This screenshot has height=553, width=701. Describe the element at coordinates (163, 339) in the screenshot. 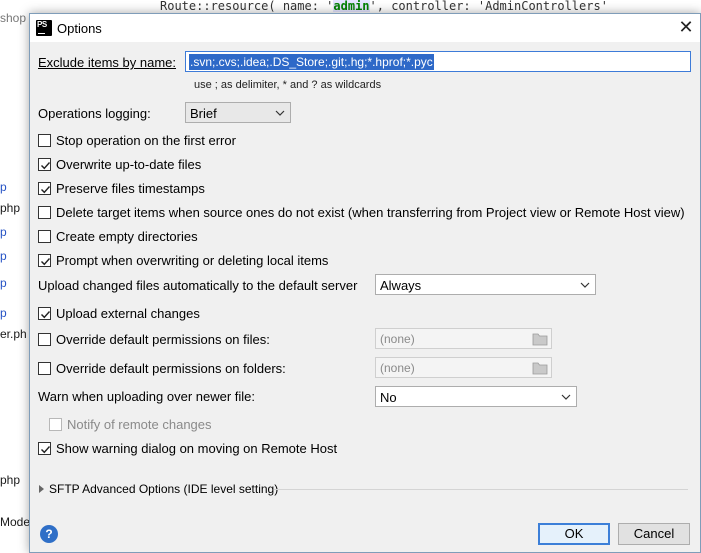

I see `override-files-label: Override default permissions on files:` at that location.